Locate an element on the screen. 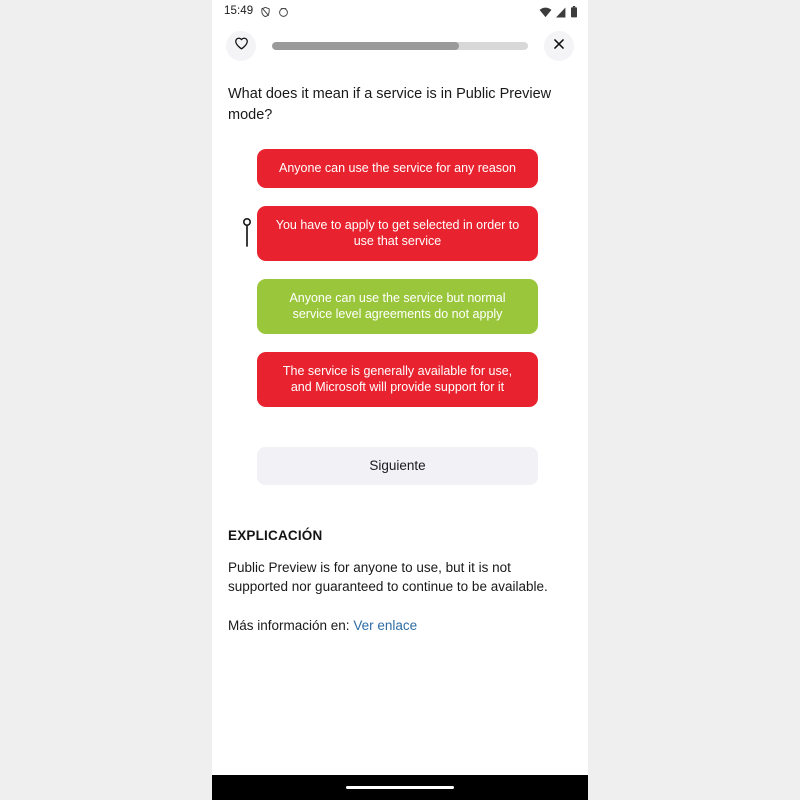  system-navigation-bar is located at coordinates (400, 787).